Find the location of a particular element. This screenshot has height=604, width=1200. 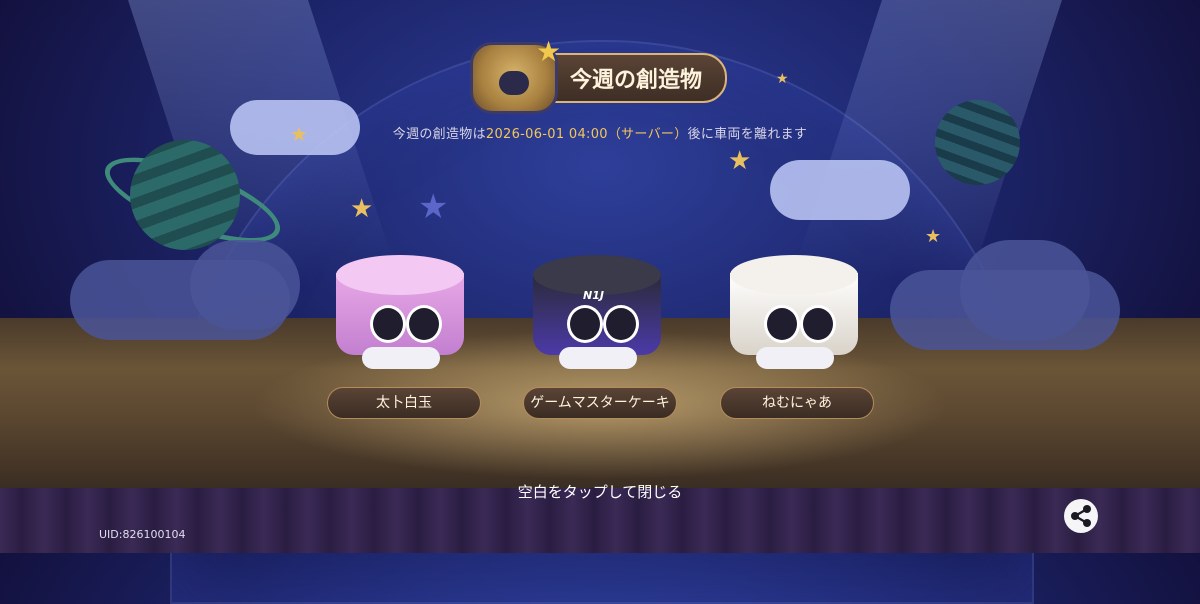

creature-card-2: N1J is located at coordinates (597, 315).